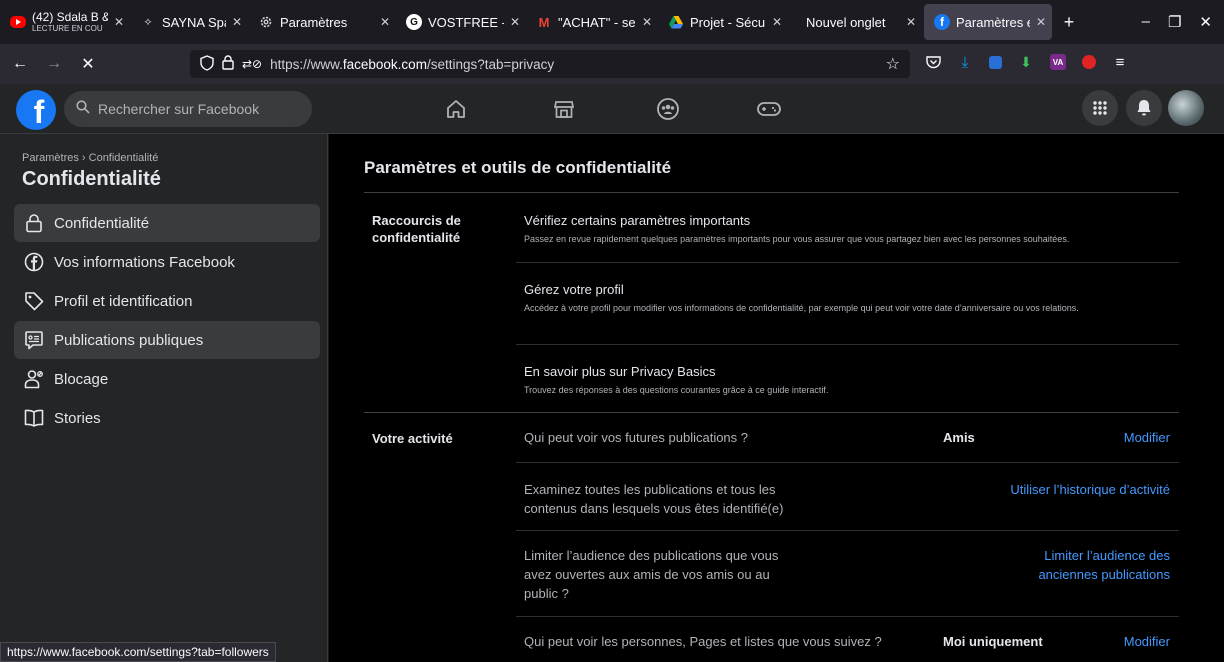 Image resolution: width=1224 pixels, height=662 pixels. I want to click on sidebar-title: Confidentialité, so click(91, 179).